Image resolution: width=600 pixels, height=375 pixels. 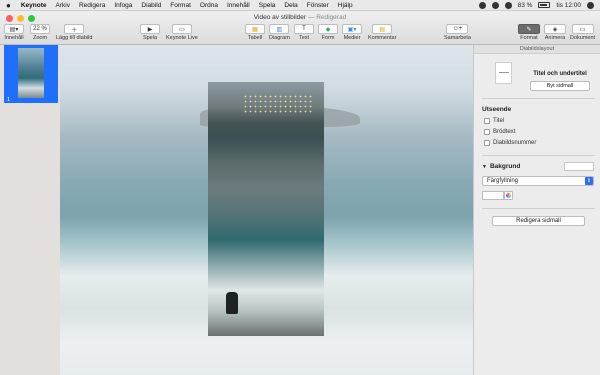 What do you see at coordinates (14, 29) in the screenshot?
I see `sidebar-icon: ▤▾` at bounding box center [14, 29].